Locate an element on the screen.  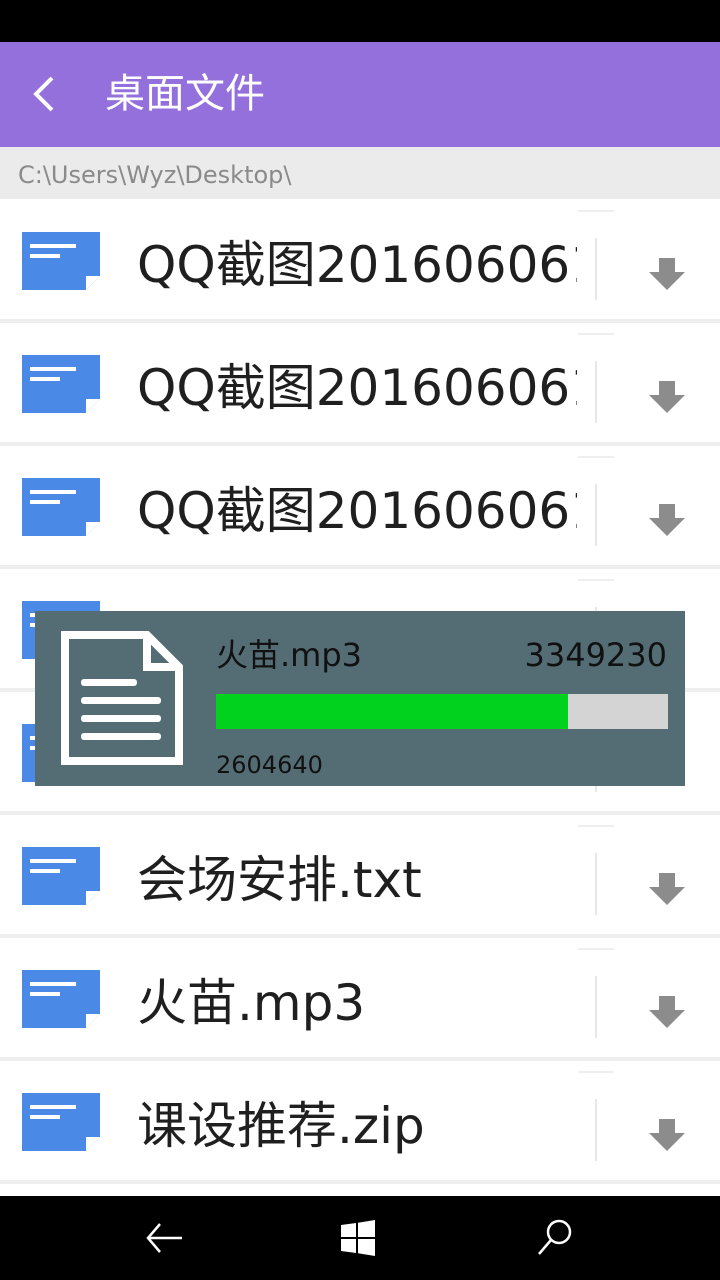
download-progress-popup: 火苗.mp3 3349230 2604640 is located at coordinates (360, 698).